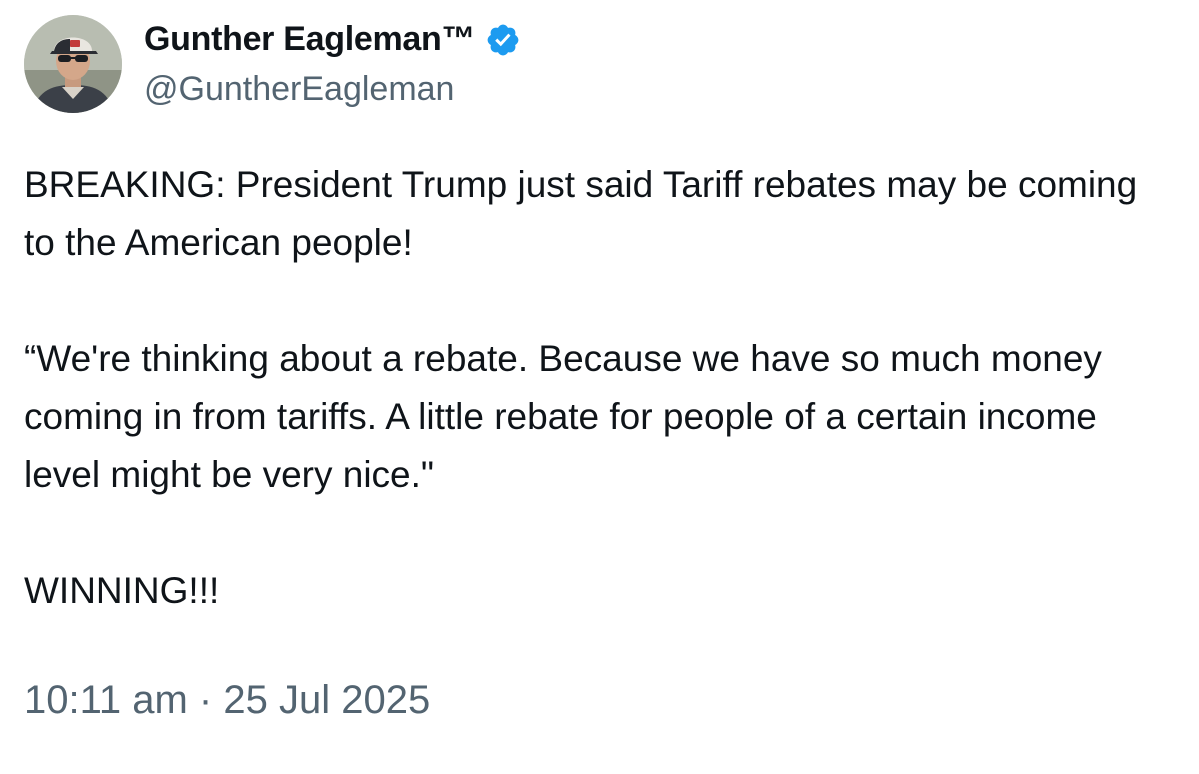  What do you see at coordinates (309, 39) in the screenshot?
I see `display-name: Gunther Eagleman™` at bounding box center [309, 39].